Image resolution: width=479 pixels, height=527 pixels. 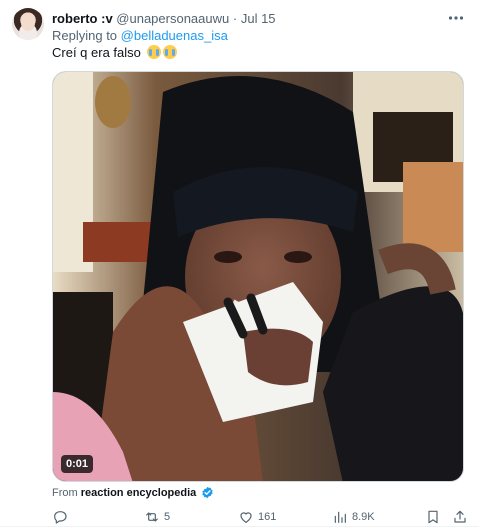 What do you see at coordinates (257, 517) in the screenshot?
I see `like-button: 161` at bounding box center [257, 517].